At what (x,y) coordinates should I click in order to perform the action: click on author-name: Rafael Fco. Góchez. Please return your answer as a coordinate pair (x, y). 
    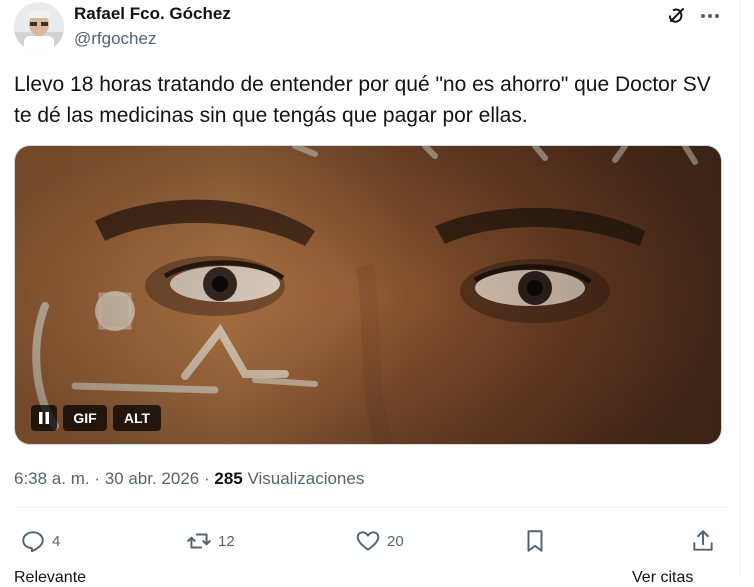
    Looking at the image, I should click on (152, 14).